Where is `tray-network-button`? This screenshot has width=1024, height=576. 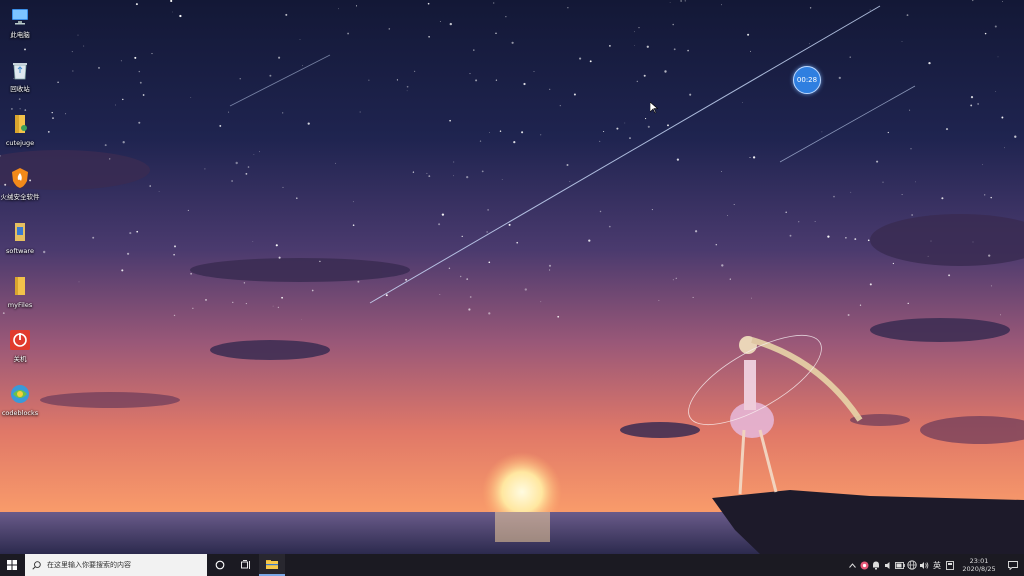 tray-network-button is located at coordinates (912, 565).